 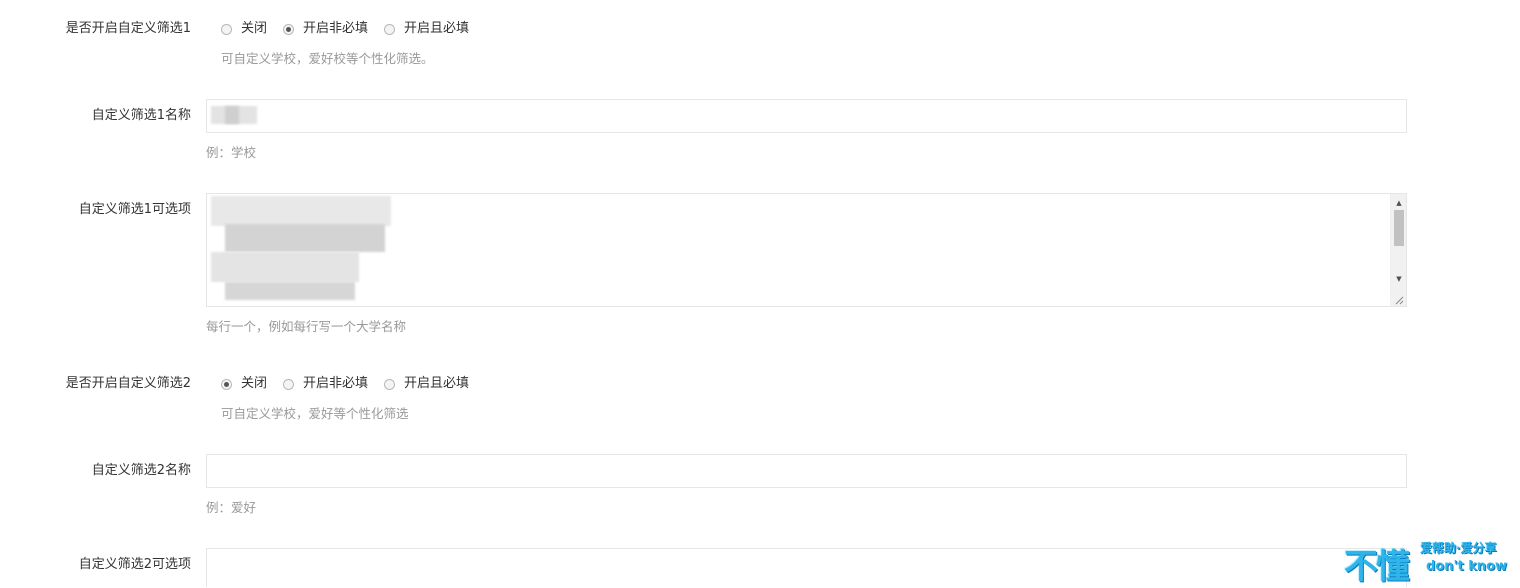 I want to click on filter2-enable-label: 是否开启自定义筛选2, so click(x=128, y=383).